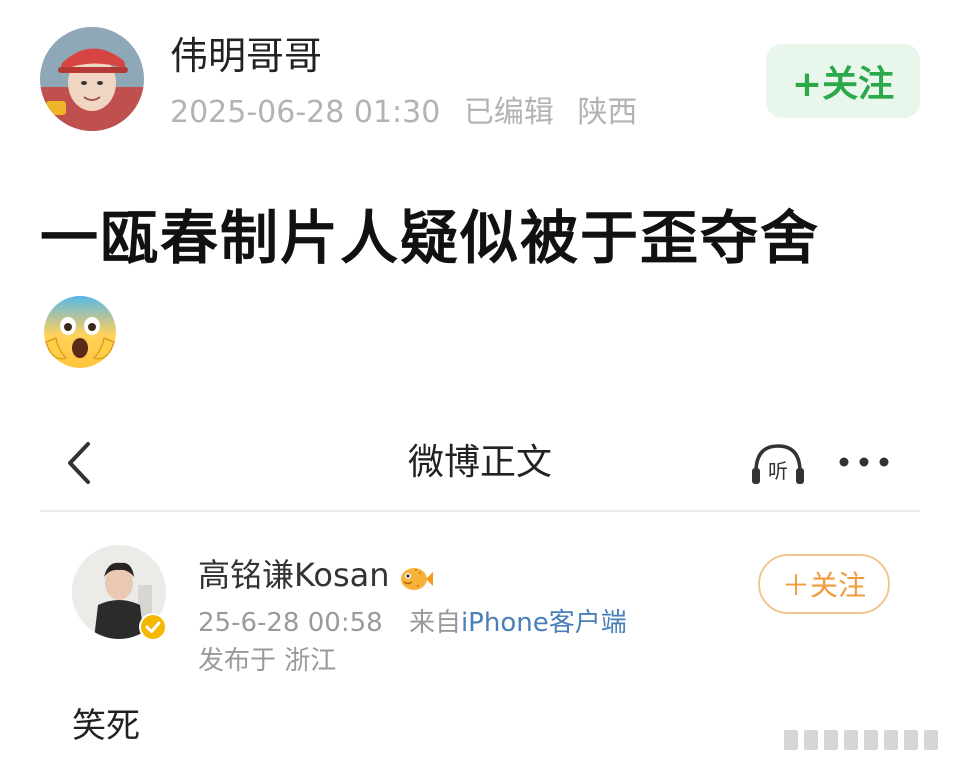 Image resolution: width=960 pixels, height=763 pixels. I want to click on embedded-post-body: 笑死, so click(106, 726).